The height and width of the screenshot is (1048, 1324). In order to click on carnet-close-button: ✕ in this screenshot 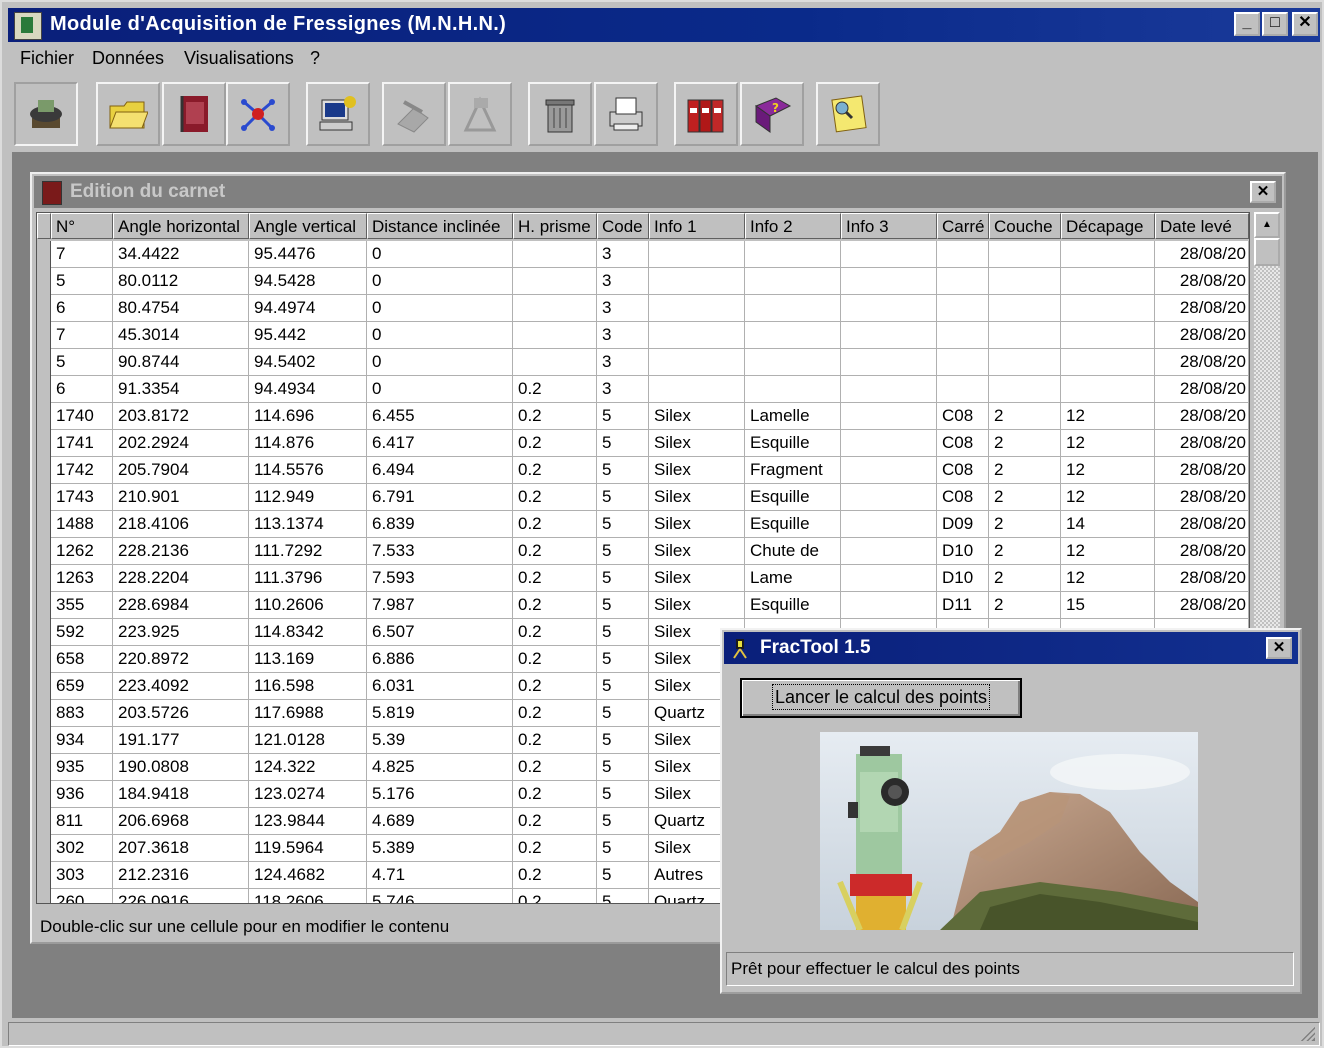, I will do `click(1263, 192)`.